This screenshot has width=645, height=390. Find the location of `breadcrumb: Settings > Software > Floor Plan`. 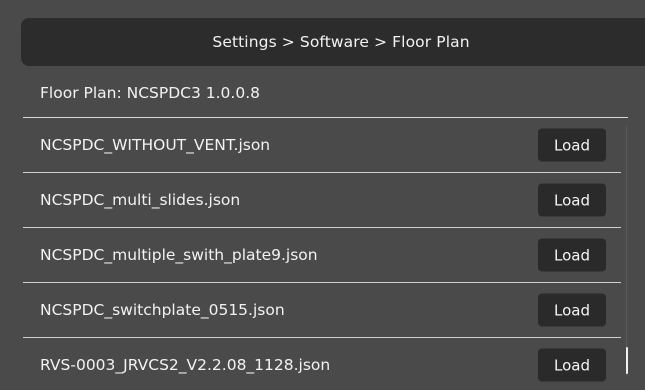

breadcrumb: Settings > Software > Floor Plan is located at coordinates (341, 42).